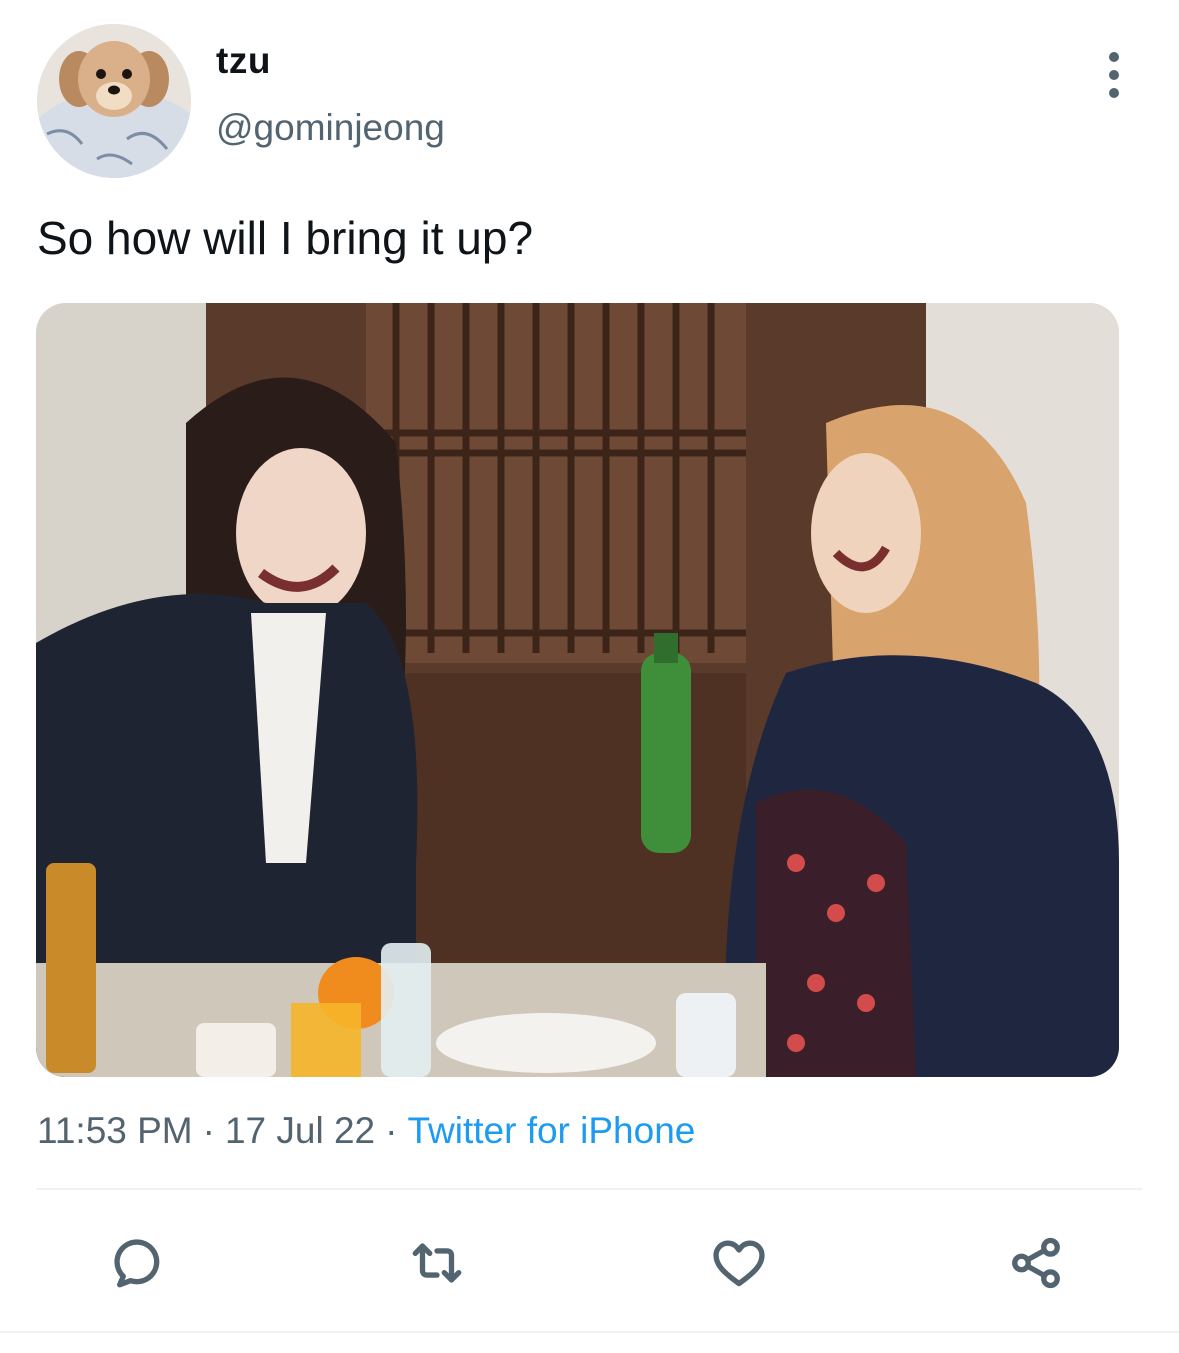 Image resolution: width=1179 pixels, height=1353 pixels. I want to click on heart-icon, so click(739, 1263).